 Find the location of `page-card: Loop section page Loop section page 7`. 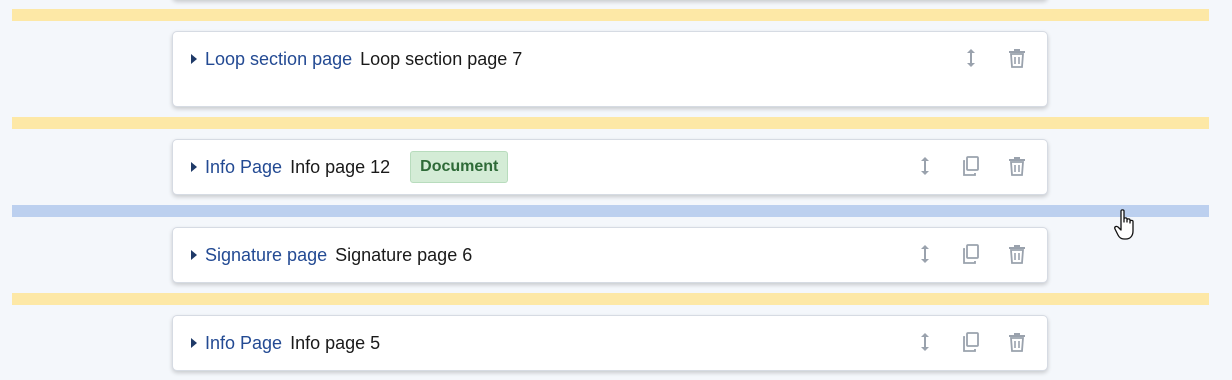

page-card: Loop section page Loop section page 7 is located at coordinates (610, 69).